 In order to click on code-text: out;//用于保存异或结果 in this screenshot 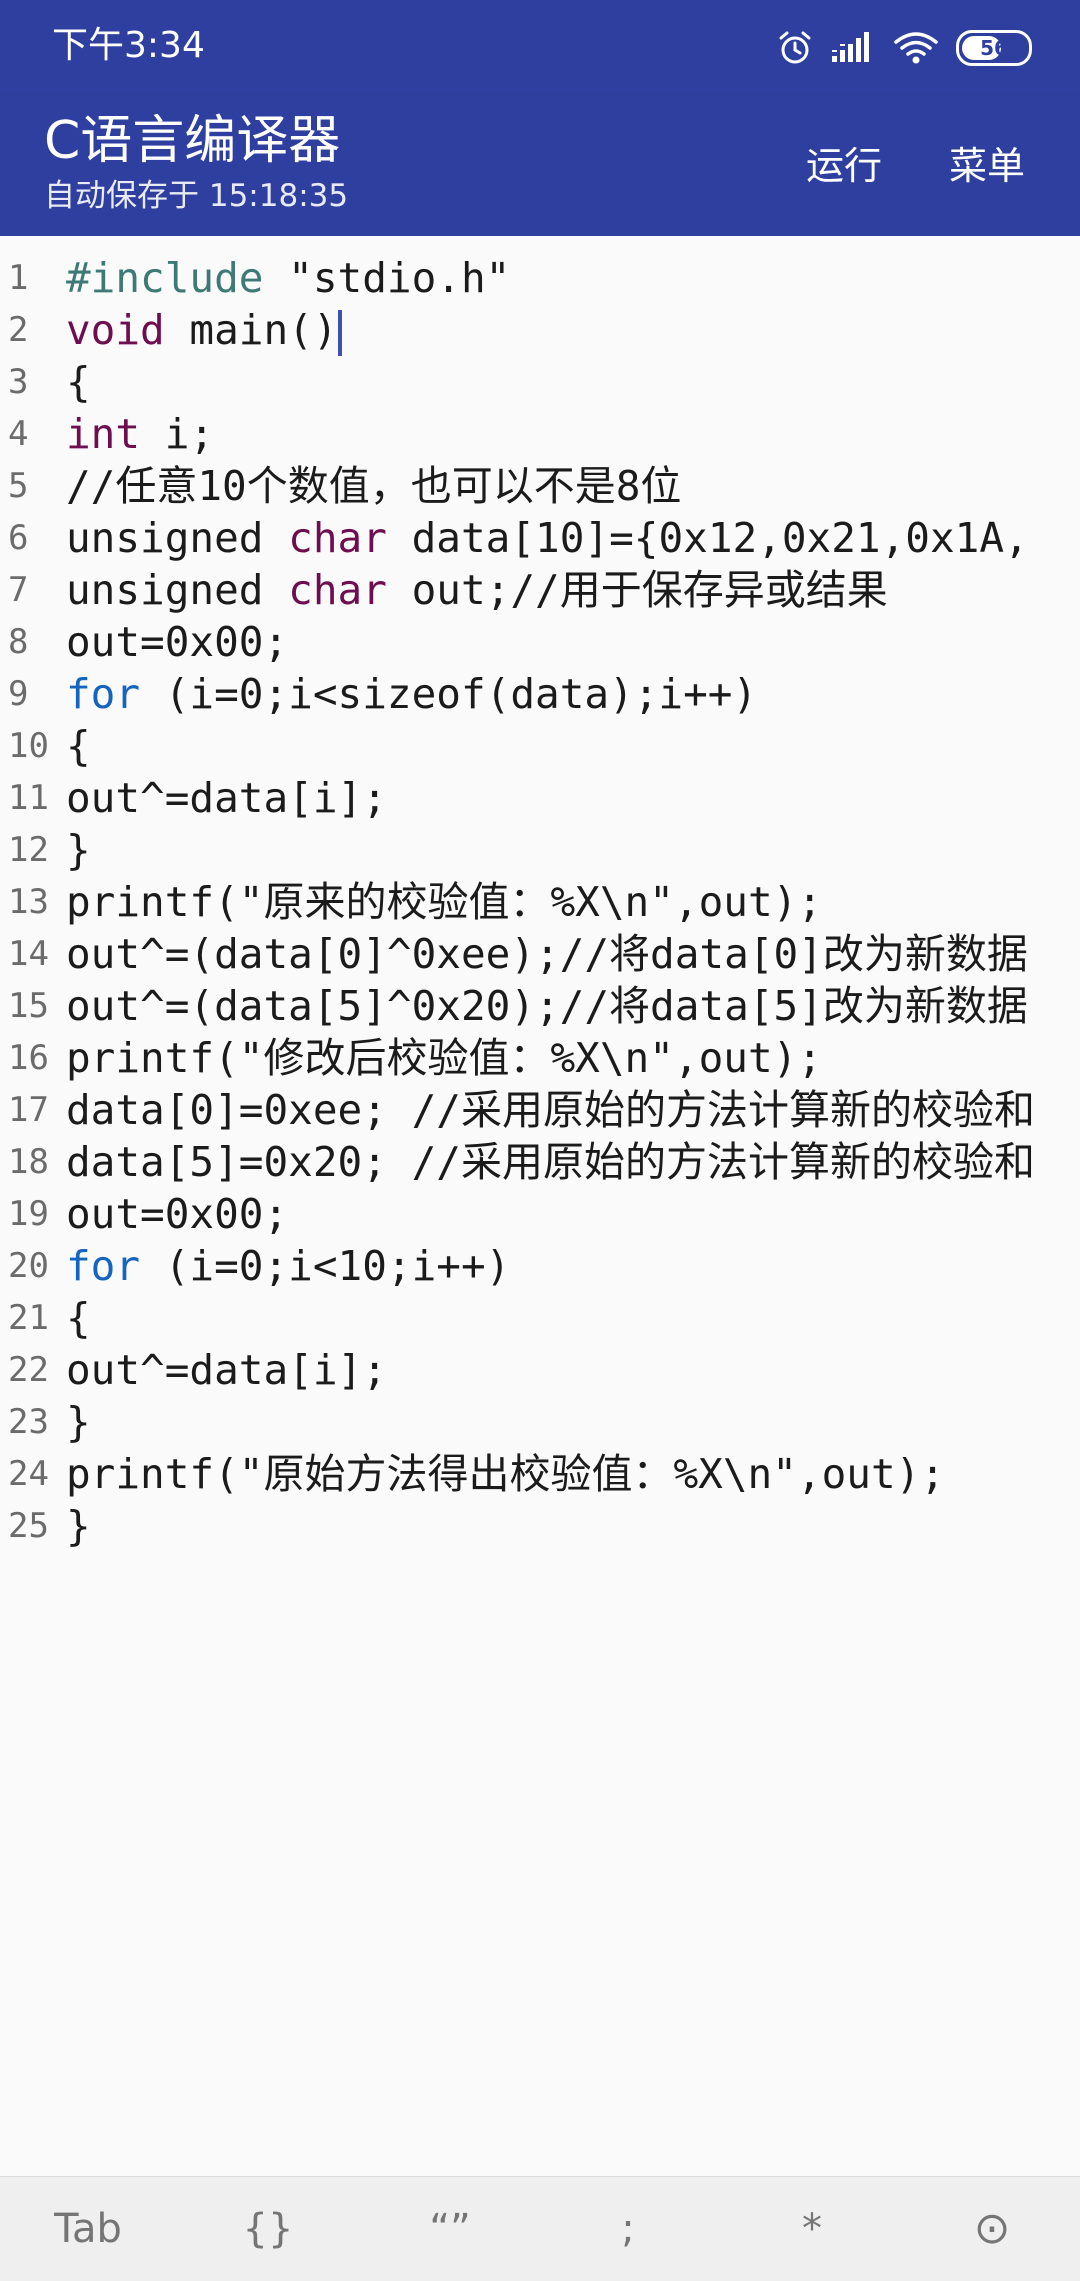, I will do `click(637, 590)`.